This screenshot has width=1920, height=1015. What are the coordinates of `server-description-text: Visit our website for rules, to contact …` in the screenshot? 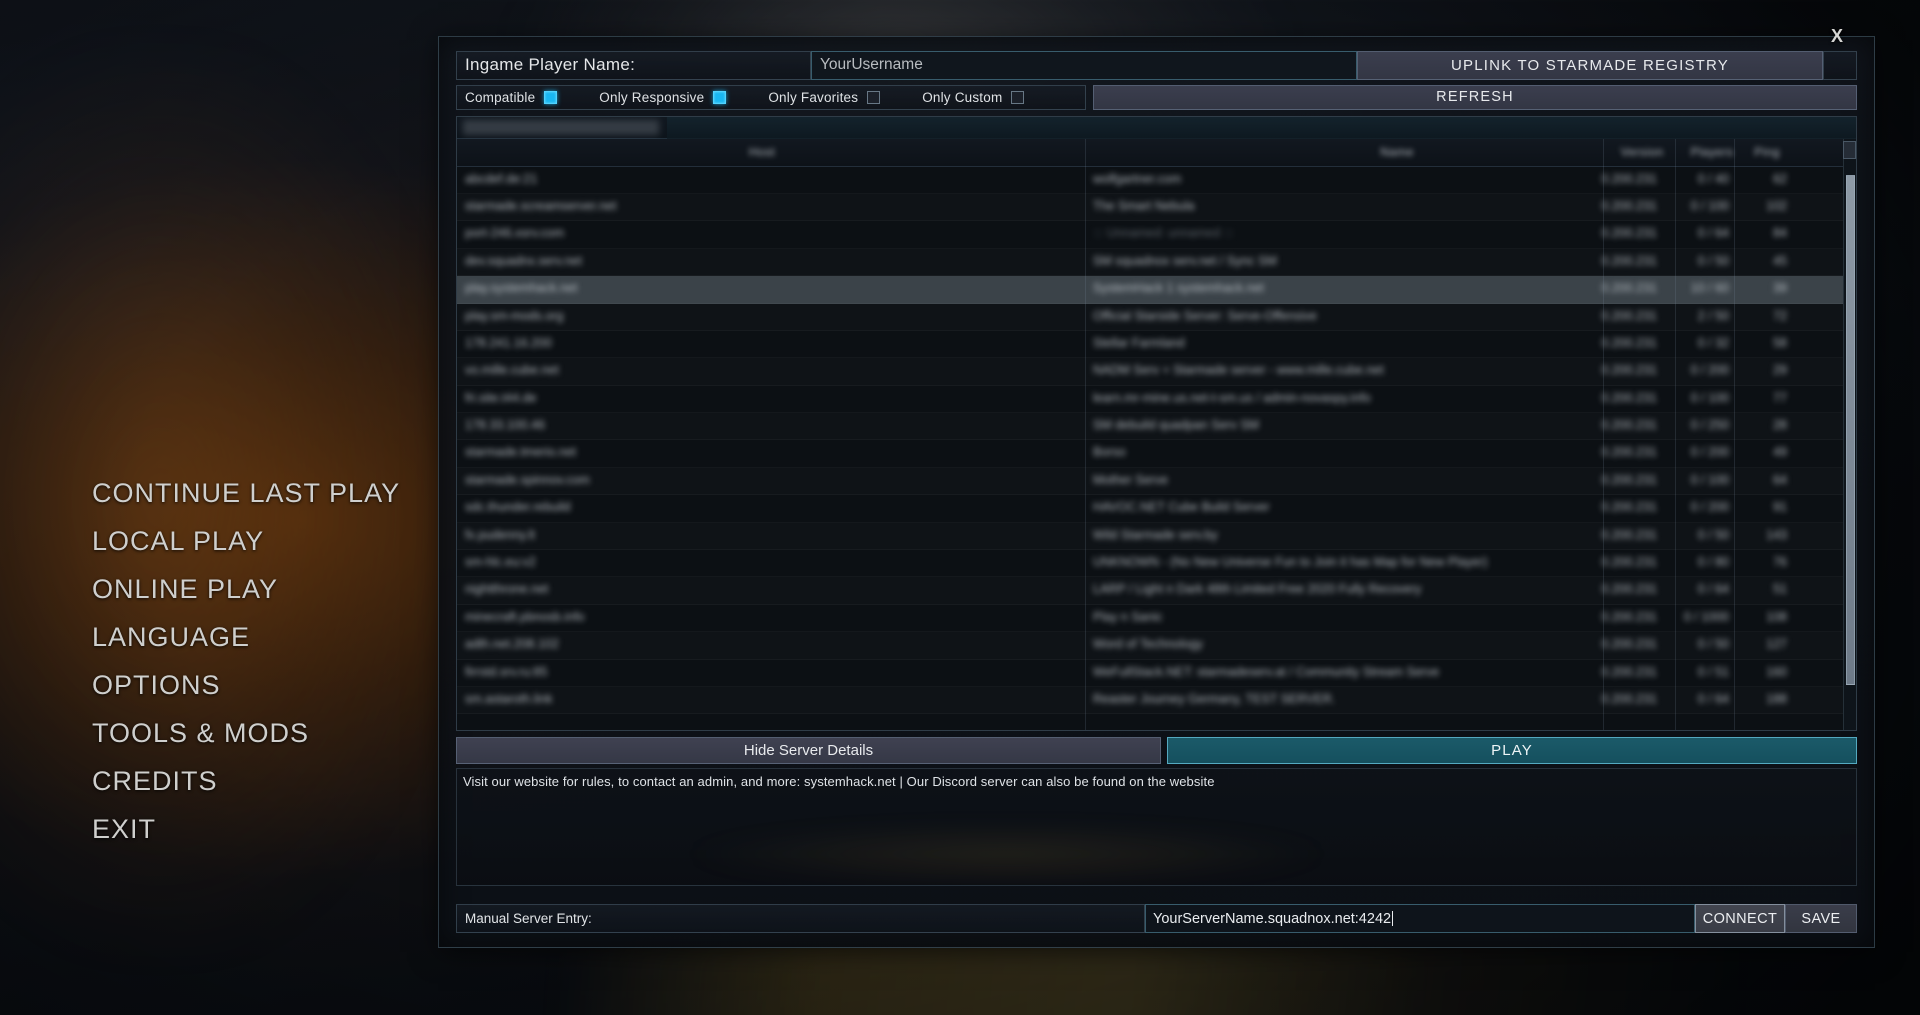 It's located at (839, 782).